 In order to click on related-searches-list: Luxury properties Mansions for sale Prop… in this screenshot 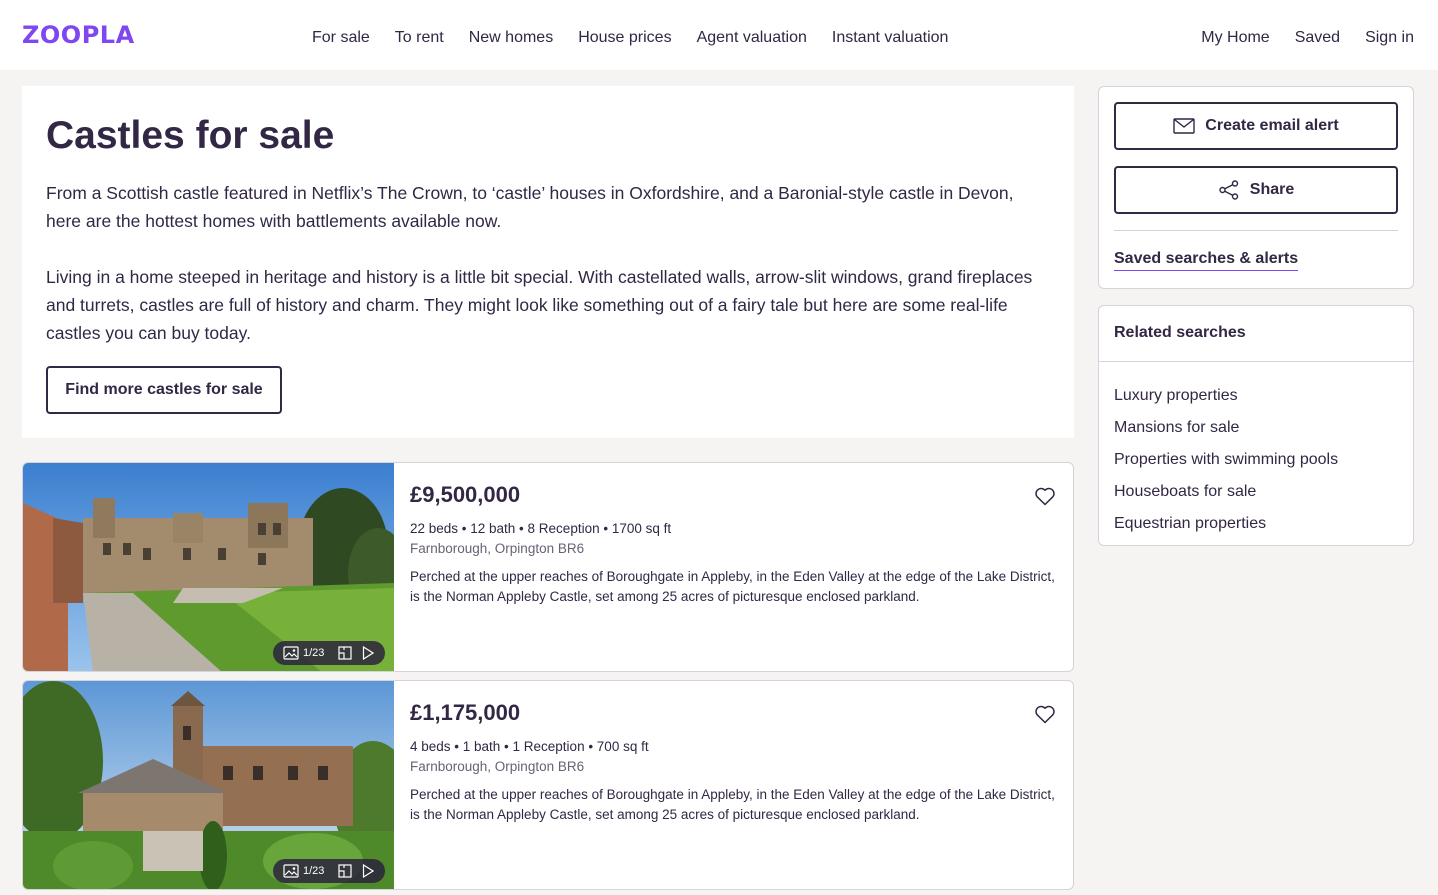, I will do `click(1226, 460)`.